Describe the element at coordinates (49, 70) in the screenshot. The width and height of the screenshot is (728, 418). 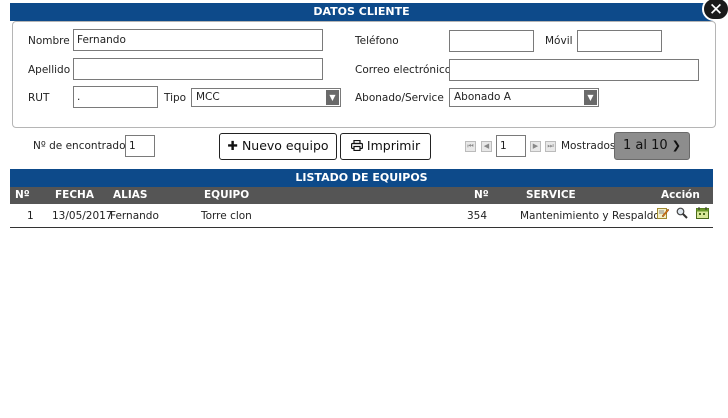
I see `apellido-label: Apellido` at that location.